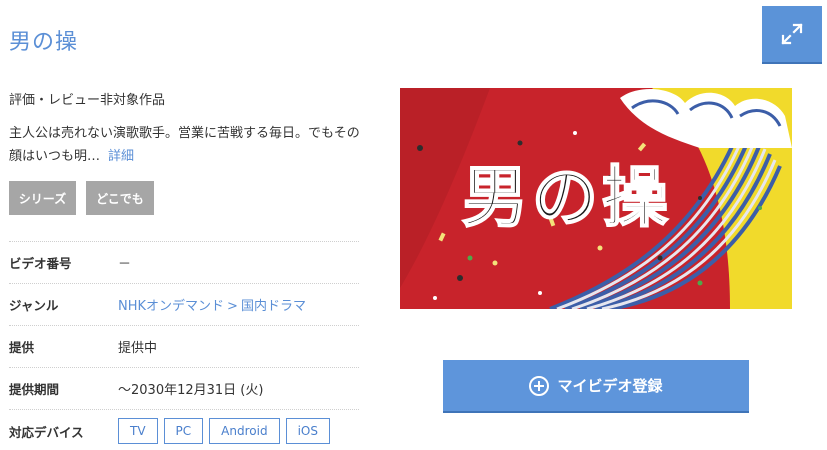 The image size is (827, 450). What do you see at coordinates (191, 390) in the screenshot?
I see `info-value: ～2030年12月31日 (火)` at bounding box center [191, 390].